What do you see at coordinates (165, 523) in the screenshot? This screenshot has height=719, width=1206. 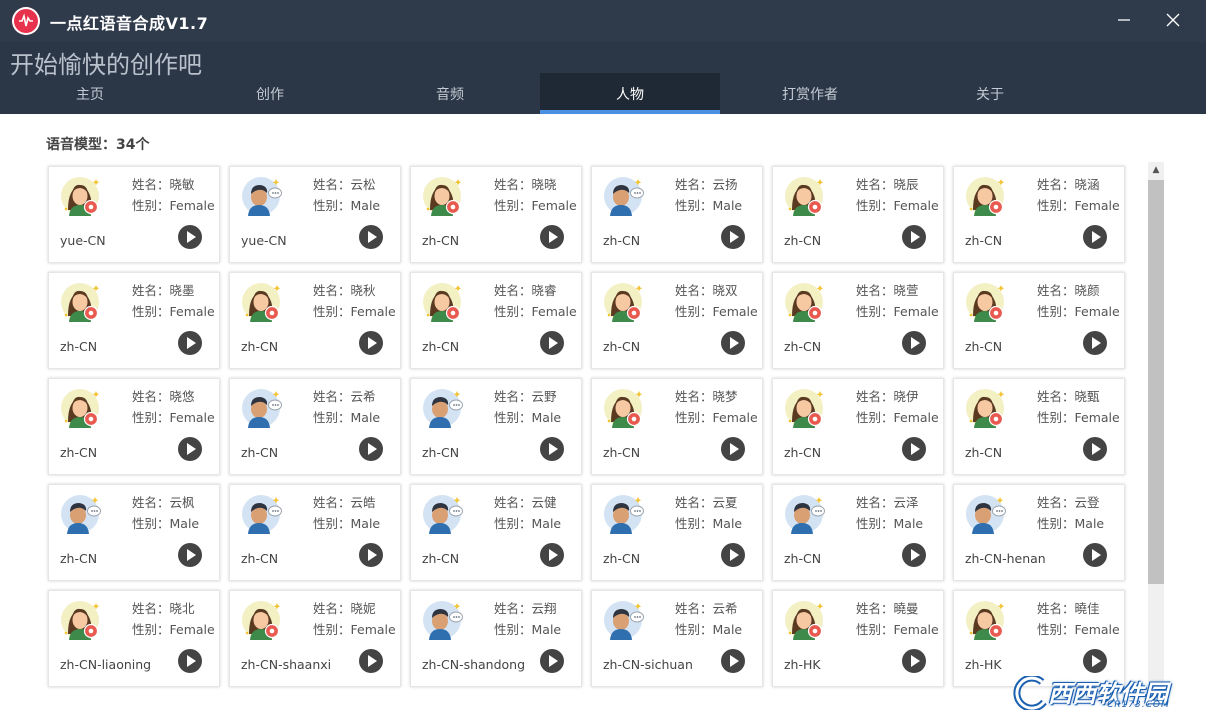 I see `voice-gender-row: 性别：Male` at bounding box center [165, 523].